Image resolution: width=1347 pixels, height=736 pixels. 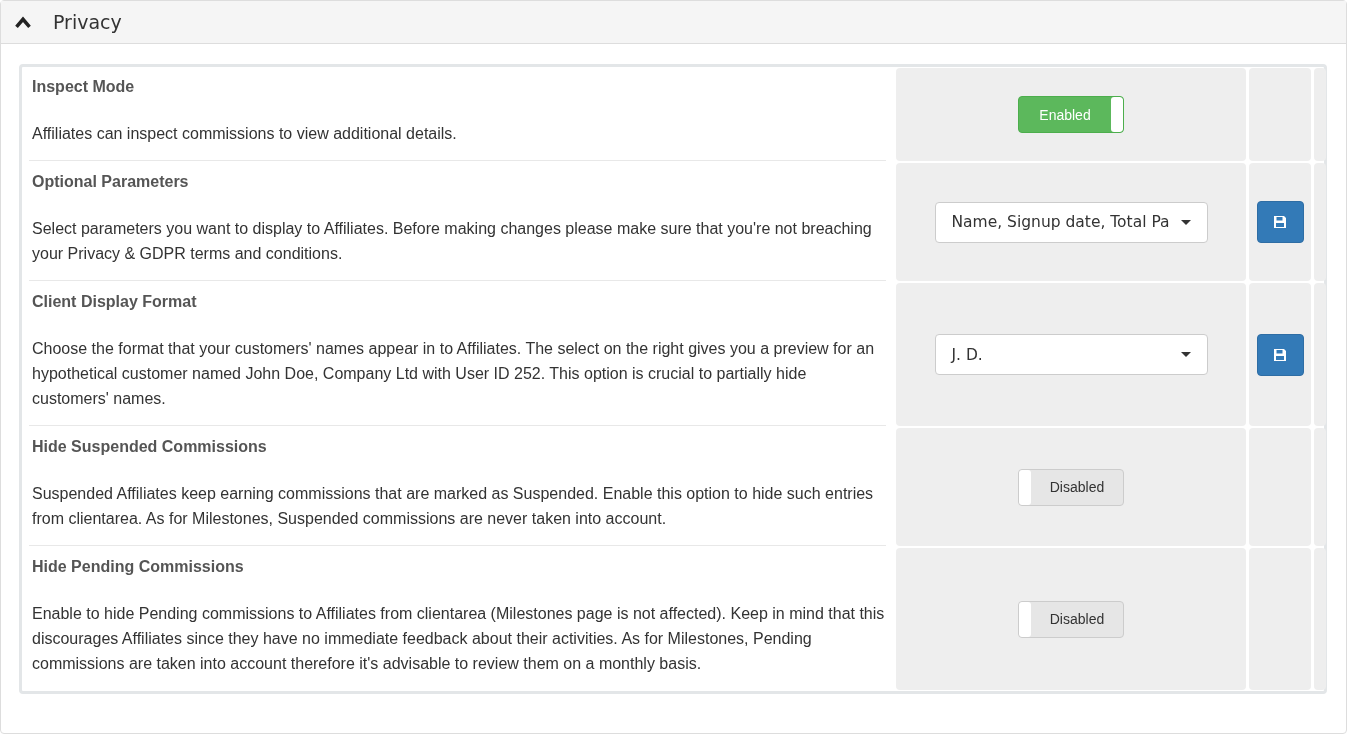 I want to click on setting-title: Client Display Format, so click(x=115, y=302).